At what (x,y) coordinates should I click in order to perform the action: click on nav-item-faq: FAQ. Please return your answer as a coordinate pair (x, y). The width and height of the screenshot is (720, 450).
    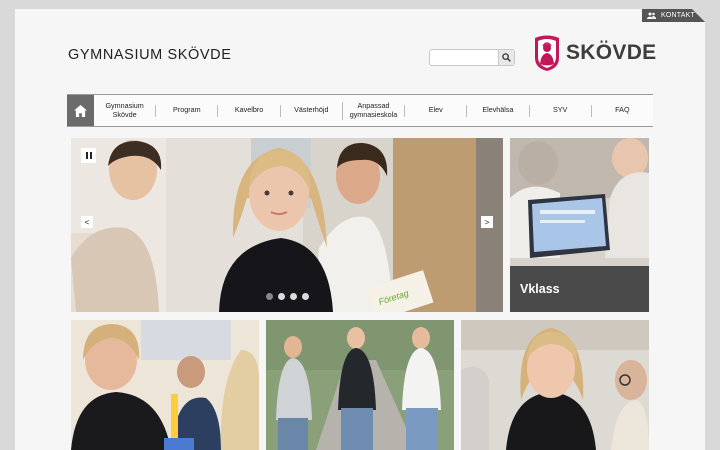
    Looking at the image, I should click on (621, 110).